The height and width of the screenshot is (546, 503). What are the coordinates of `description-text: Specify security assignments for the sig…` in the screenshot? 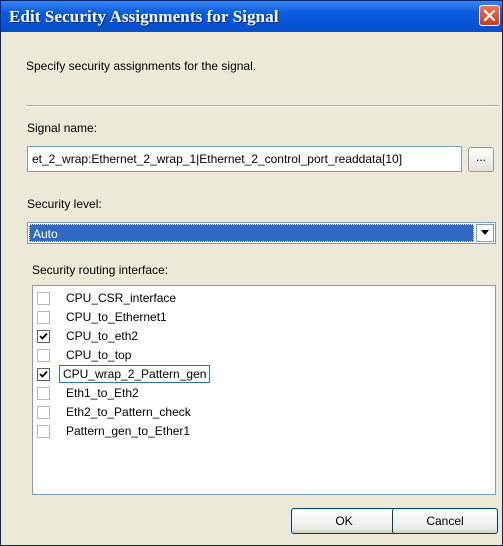 It's located at (141, 66).